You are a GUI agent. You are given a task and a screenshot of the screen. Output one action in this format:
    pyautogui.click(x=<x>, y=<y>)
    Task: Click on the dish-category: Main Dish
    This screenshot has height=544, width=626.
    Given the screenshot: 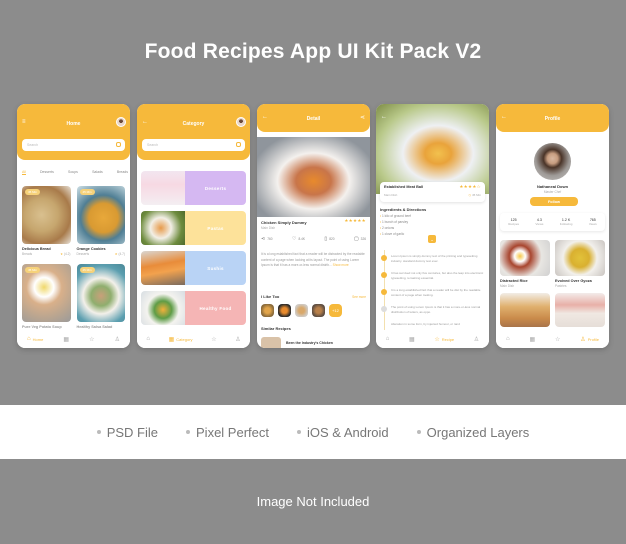 What is the action you would take?
    pyautogui.click(x=268, y=228)
    